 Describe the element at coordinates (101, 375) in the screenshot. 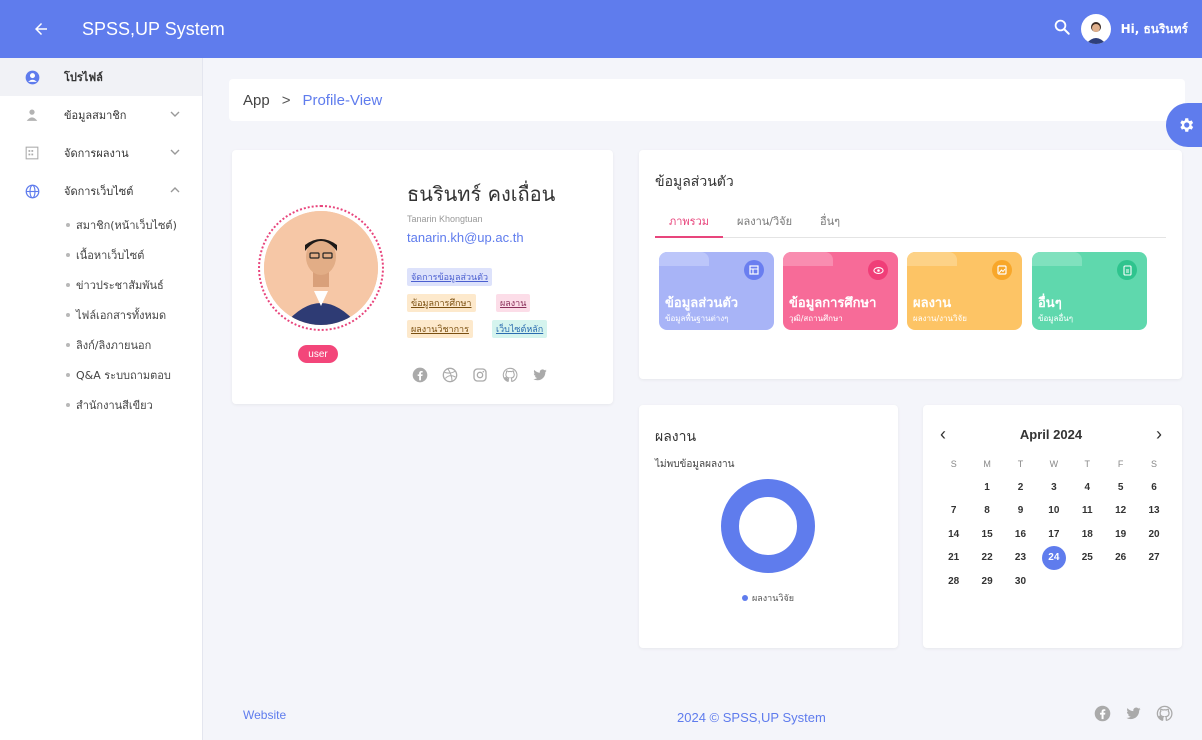

I see `sidebar-subitem: Q&A ระบบถามตอบ` at that location.